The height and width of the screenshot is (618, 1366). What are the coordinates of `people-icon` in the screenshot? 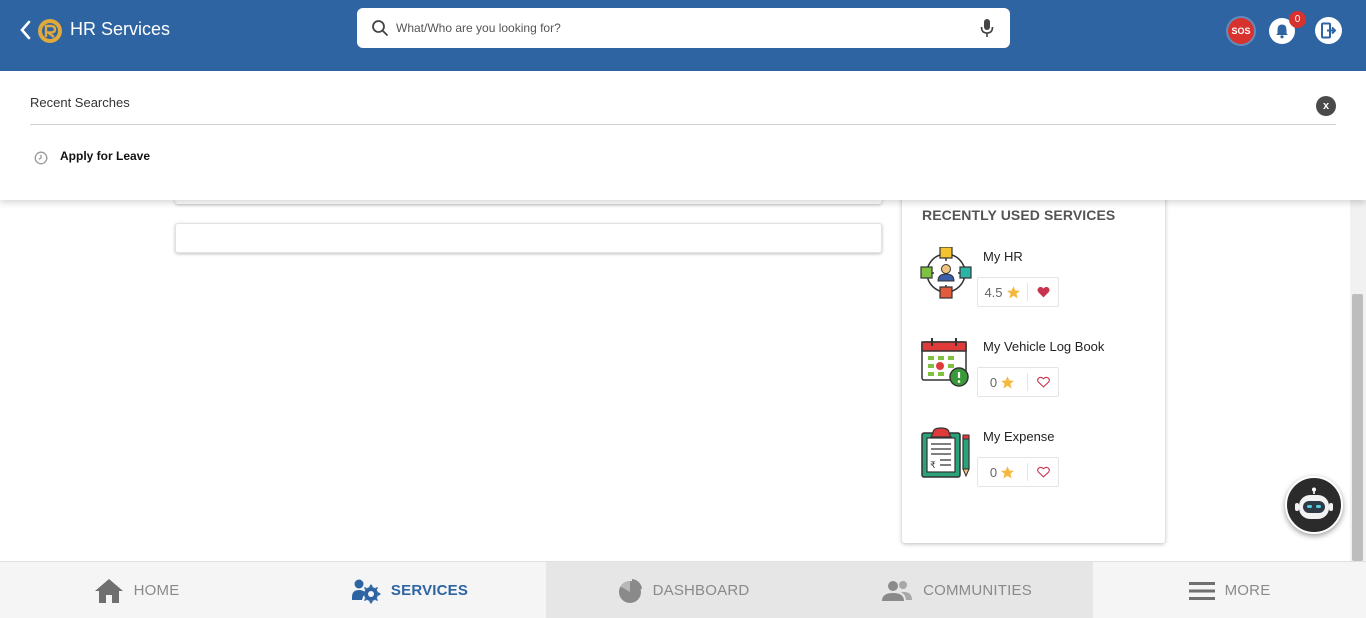 It's located at (897, 590).